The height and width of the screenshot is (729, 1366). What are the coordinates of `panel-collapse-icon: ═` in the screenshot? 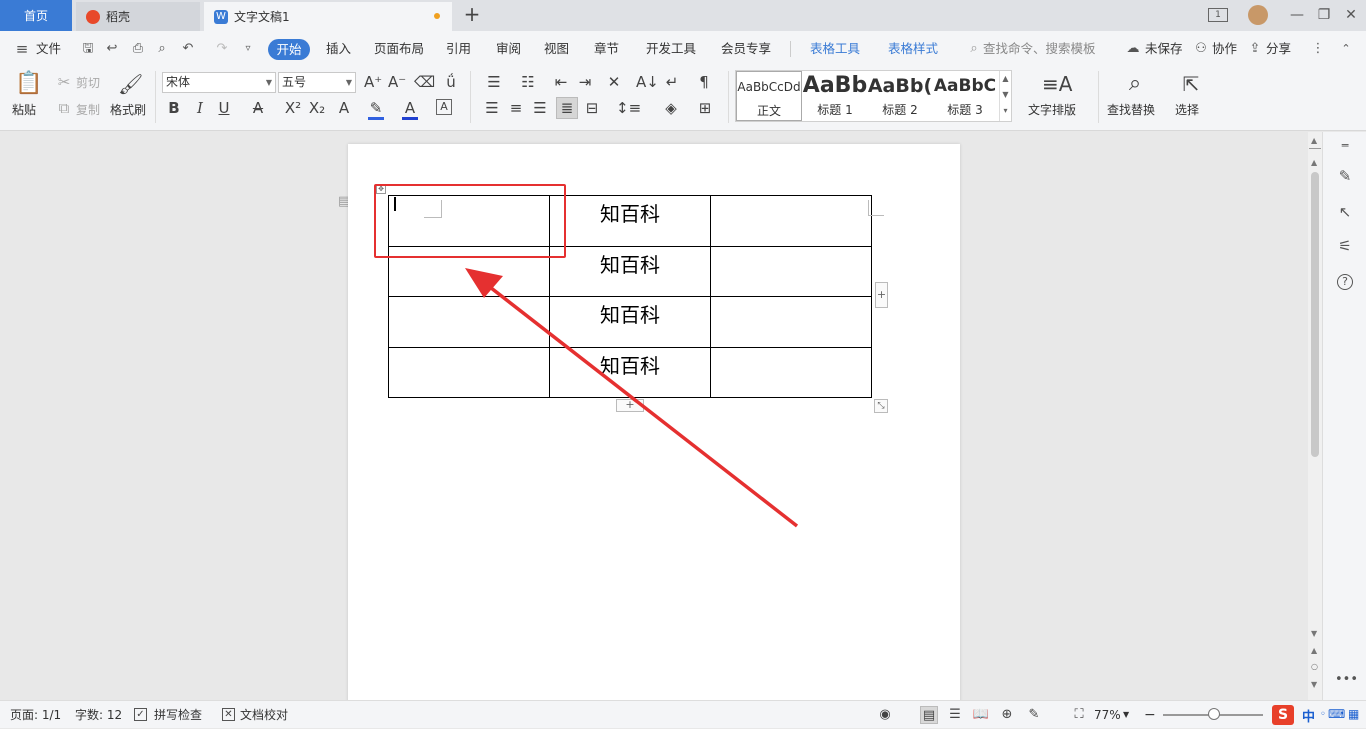 It's located at (1345, 146).